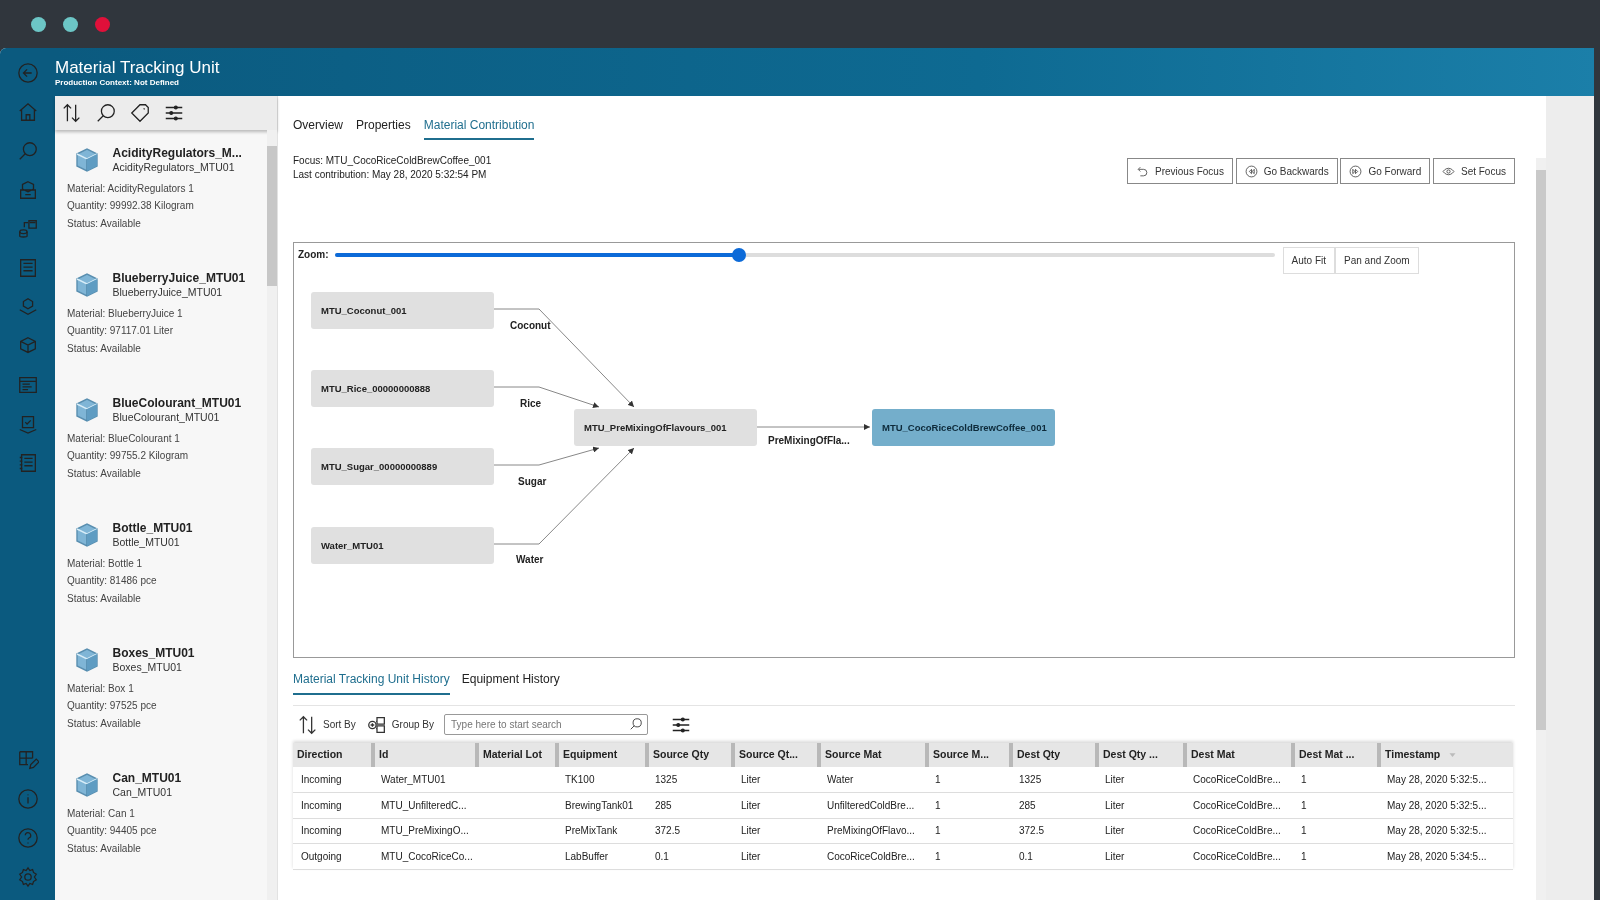  What do you see at coordinates (153, 653) in the screenshot?
I see `item-title: Boxes_MTU01` at bounding box center [153, 653].